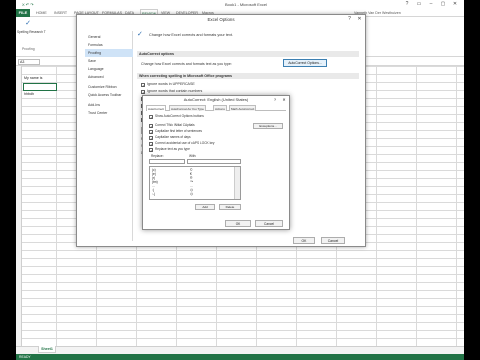 This screenshot has height=360, width=480. What do you see at coordinates (187, 108) in the screenshot?
I see `tab-autoformat: AutoFormat As You Type` at bounding box center [187, 108].